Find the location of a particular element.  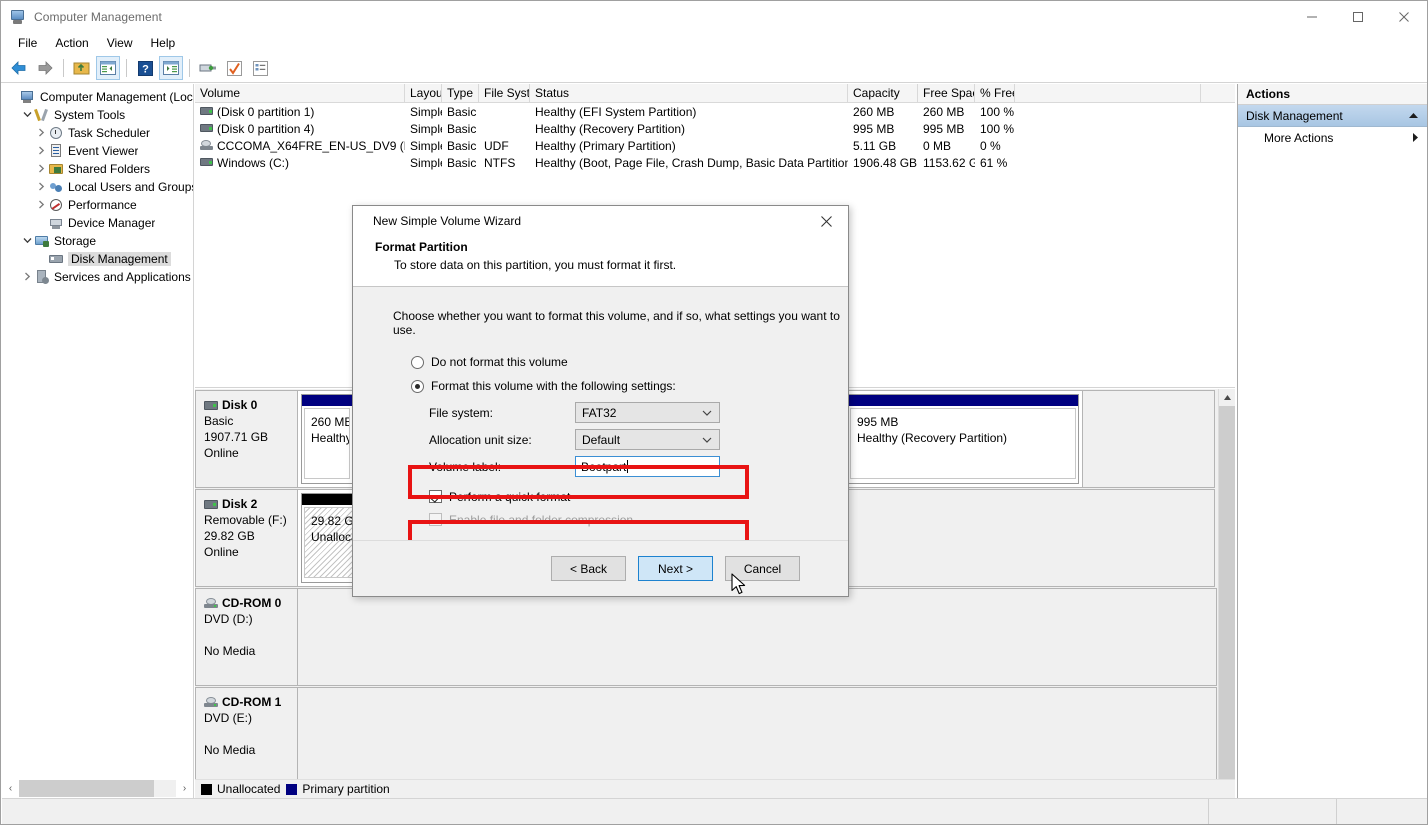

back-button: < Back is located at coordinates (588, 568).